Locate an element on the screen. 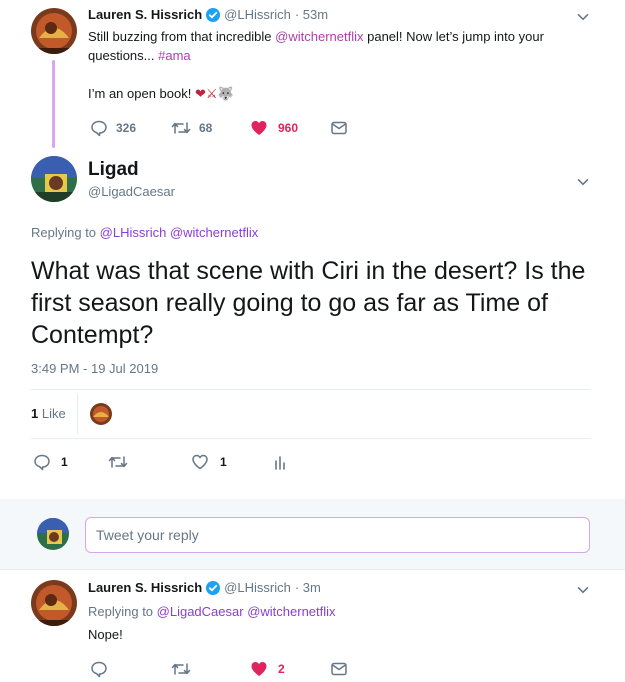 The height and width of the screenshot is (682, 625). tweet3-like-count: 2 is located at coordinates (281, 669).